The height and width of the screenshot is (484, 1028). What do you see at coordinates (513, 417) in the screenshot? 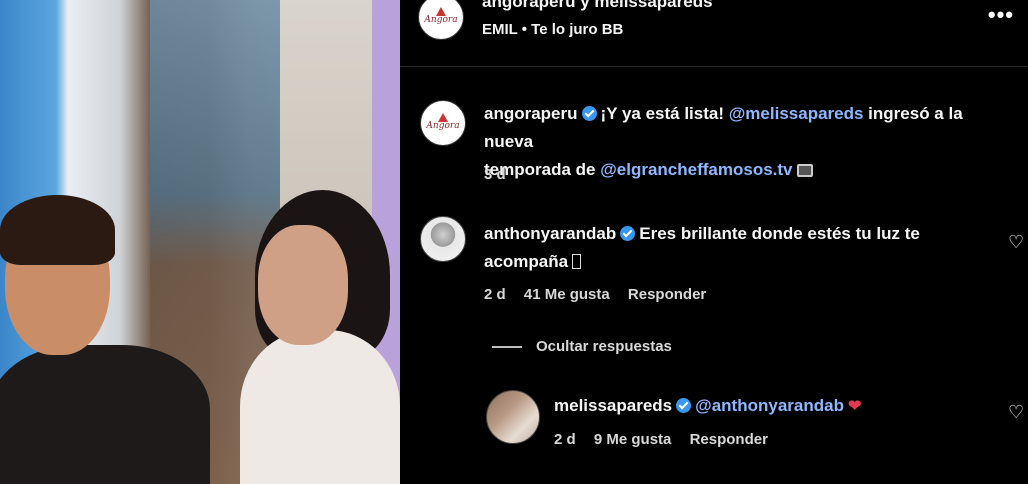
I see `reply-avatar` at bounding box center [513, 417].